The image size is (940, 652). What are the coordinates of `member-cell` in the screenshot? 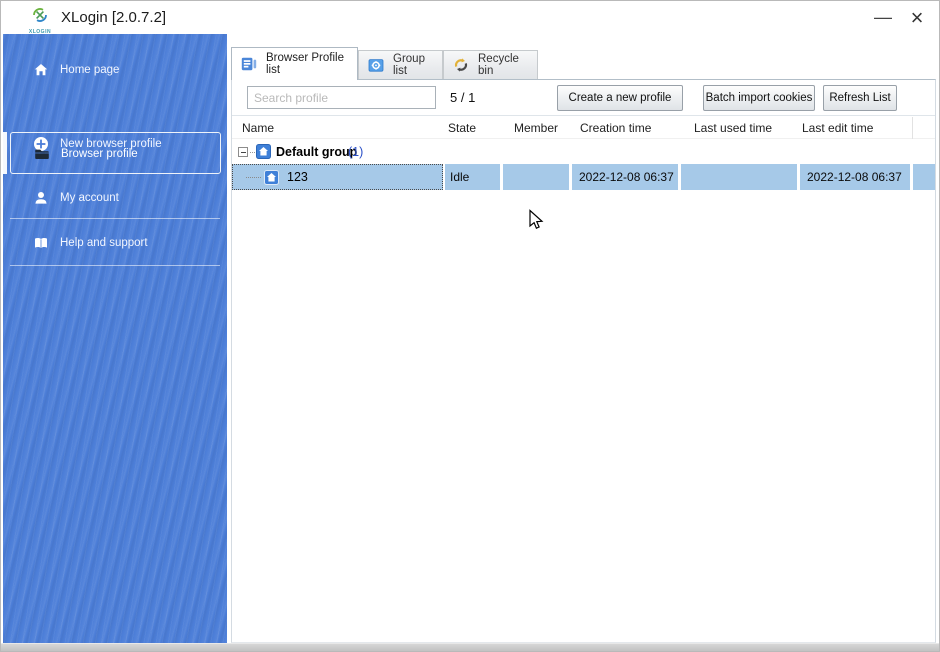 It's located at (536, 177).